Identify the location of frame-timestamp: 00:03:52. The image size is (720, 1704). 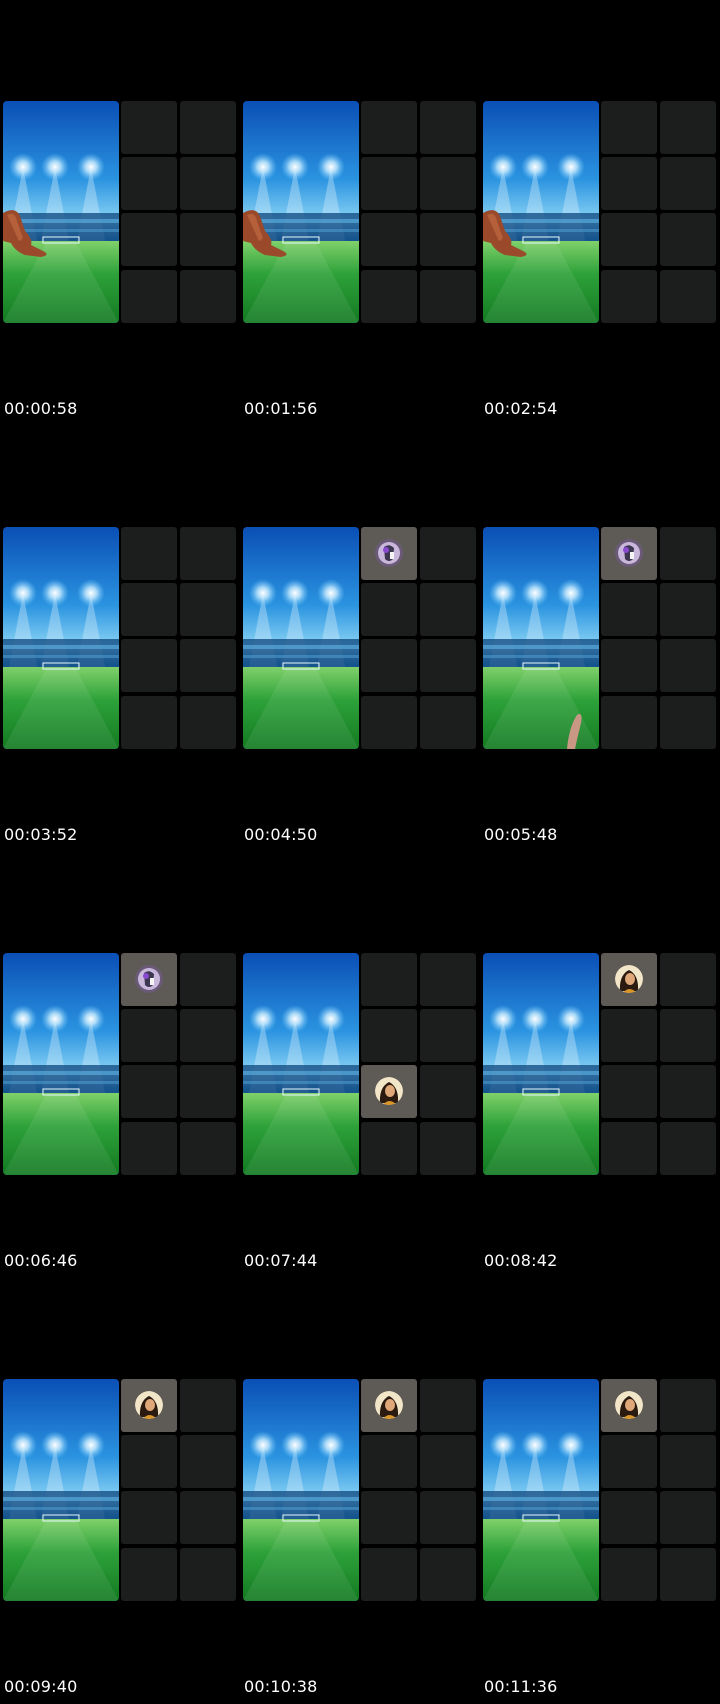
(41, 834).